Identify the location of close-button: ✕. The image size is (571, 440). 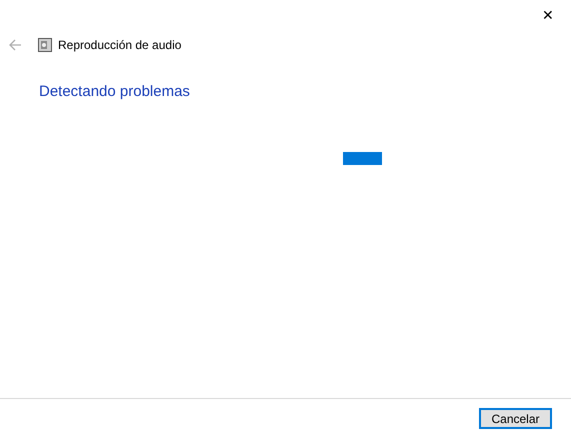
(548, 15).